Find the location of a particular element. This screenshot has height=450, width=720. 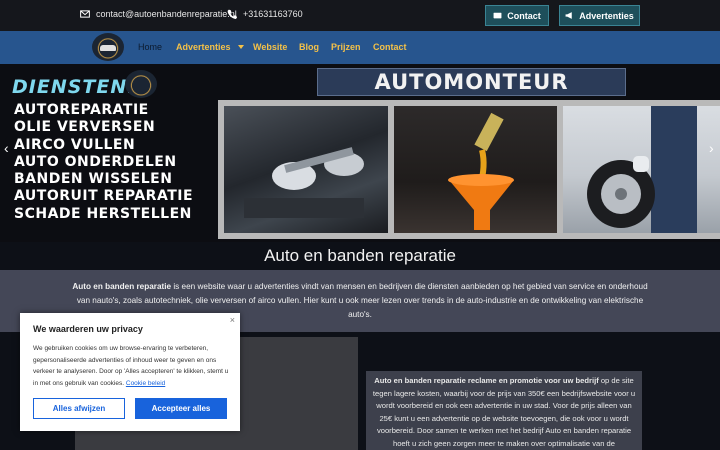

nav-label-website: Website is located at coordinates (270, 47).